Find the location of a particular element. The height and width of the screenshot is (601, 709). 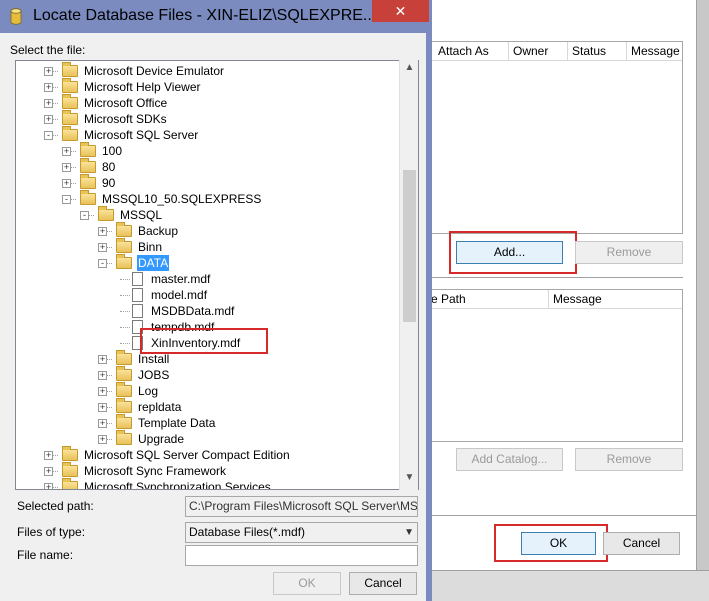

tree-folder-item: + Microsoft Help Viewer is located at coordinates (208, 86).